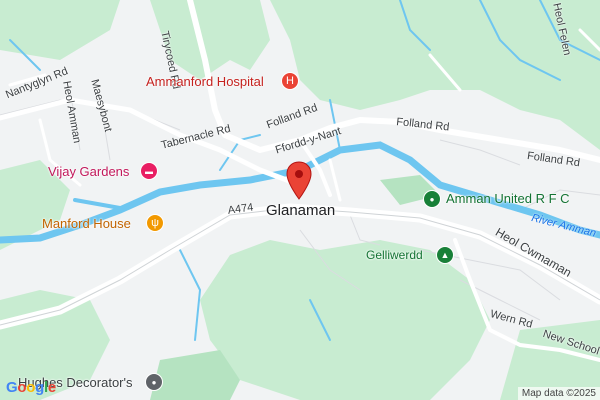 The height and width of the screenshot is (400, 600). I want to click on poi-label-manford: Manford House, so click(86, 223).